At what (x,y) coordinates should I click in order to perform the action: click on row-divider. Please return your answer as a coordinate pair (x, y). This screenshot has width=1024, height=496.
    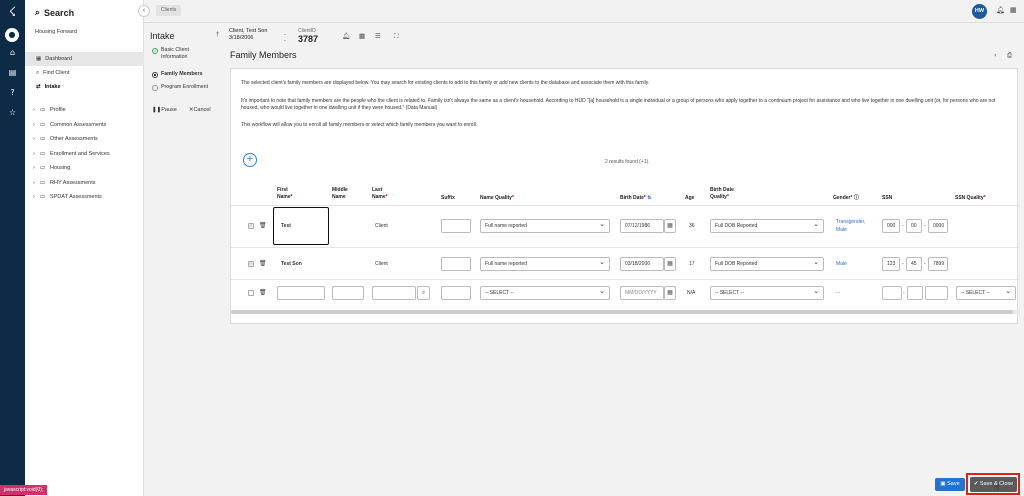
    Looking at the image, I should click on (625, 247).